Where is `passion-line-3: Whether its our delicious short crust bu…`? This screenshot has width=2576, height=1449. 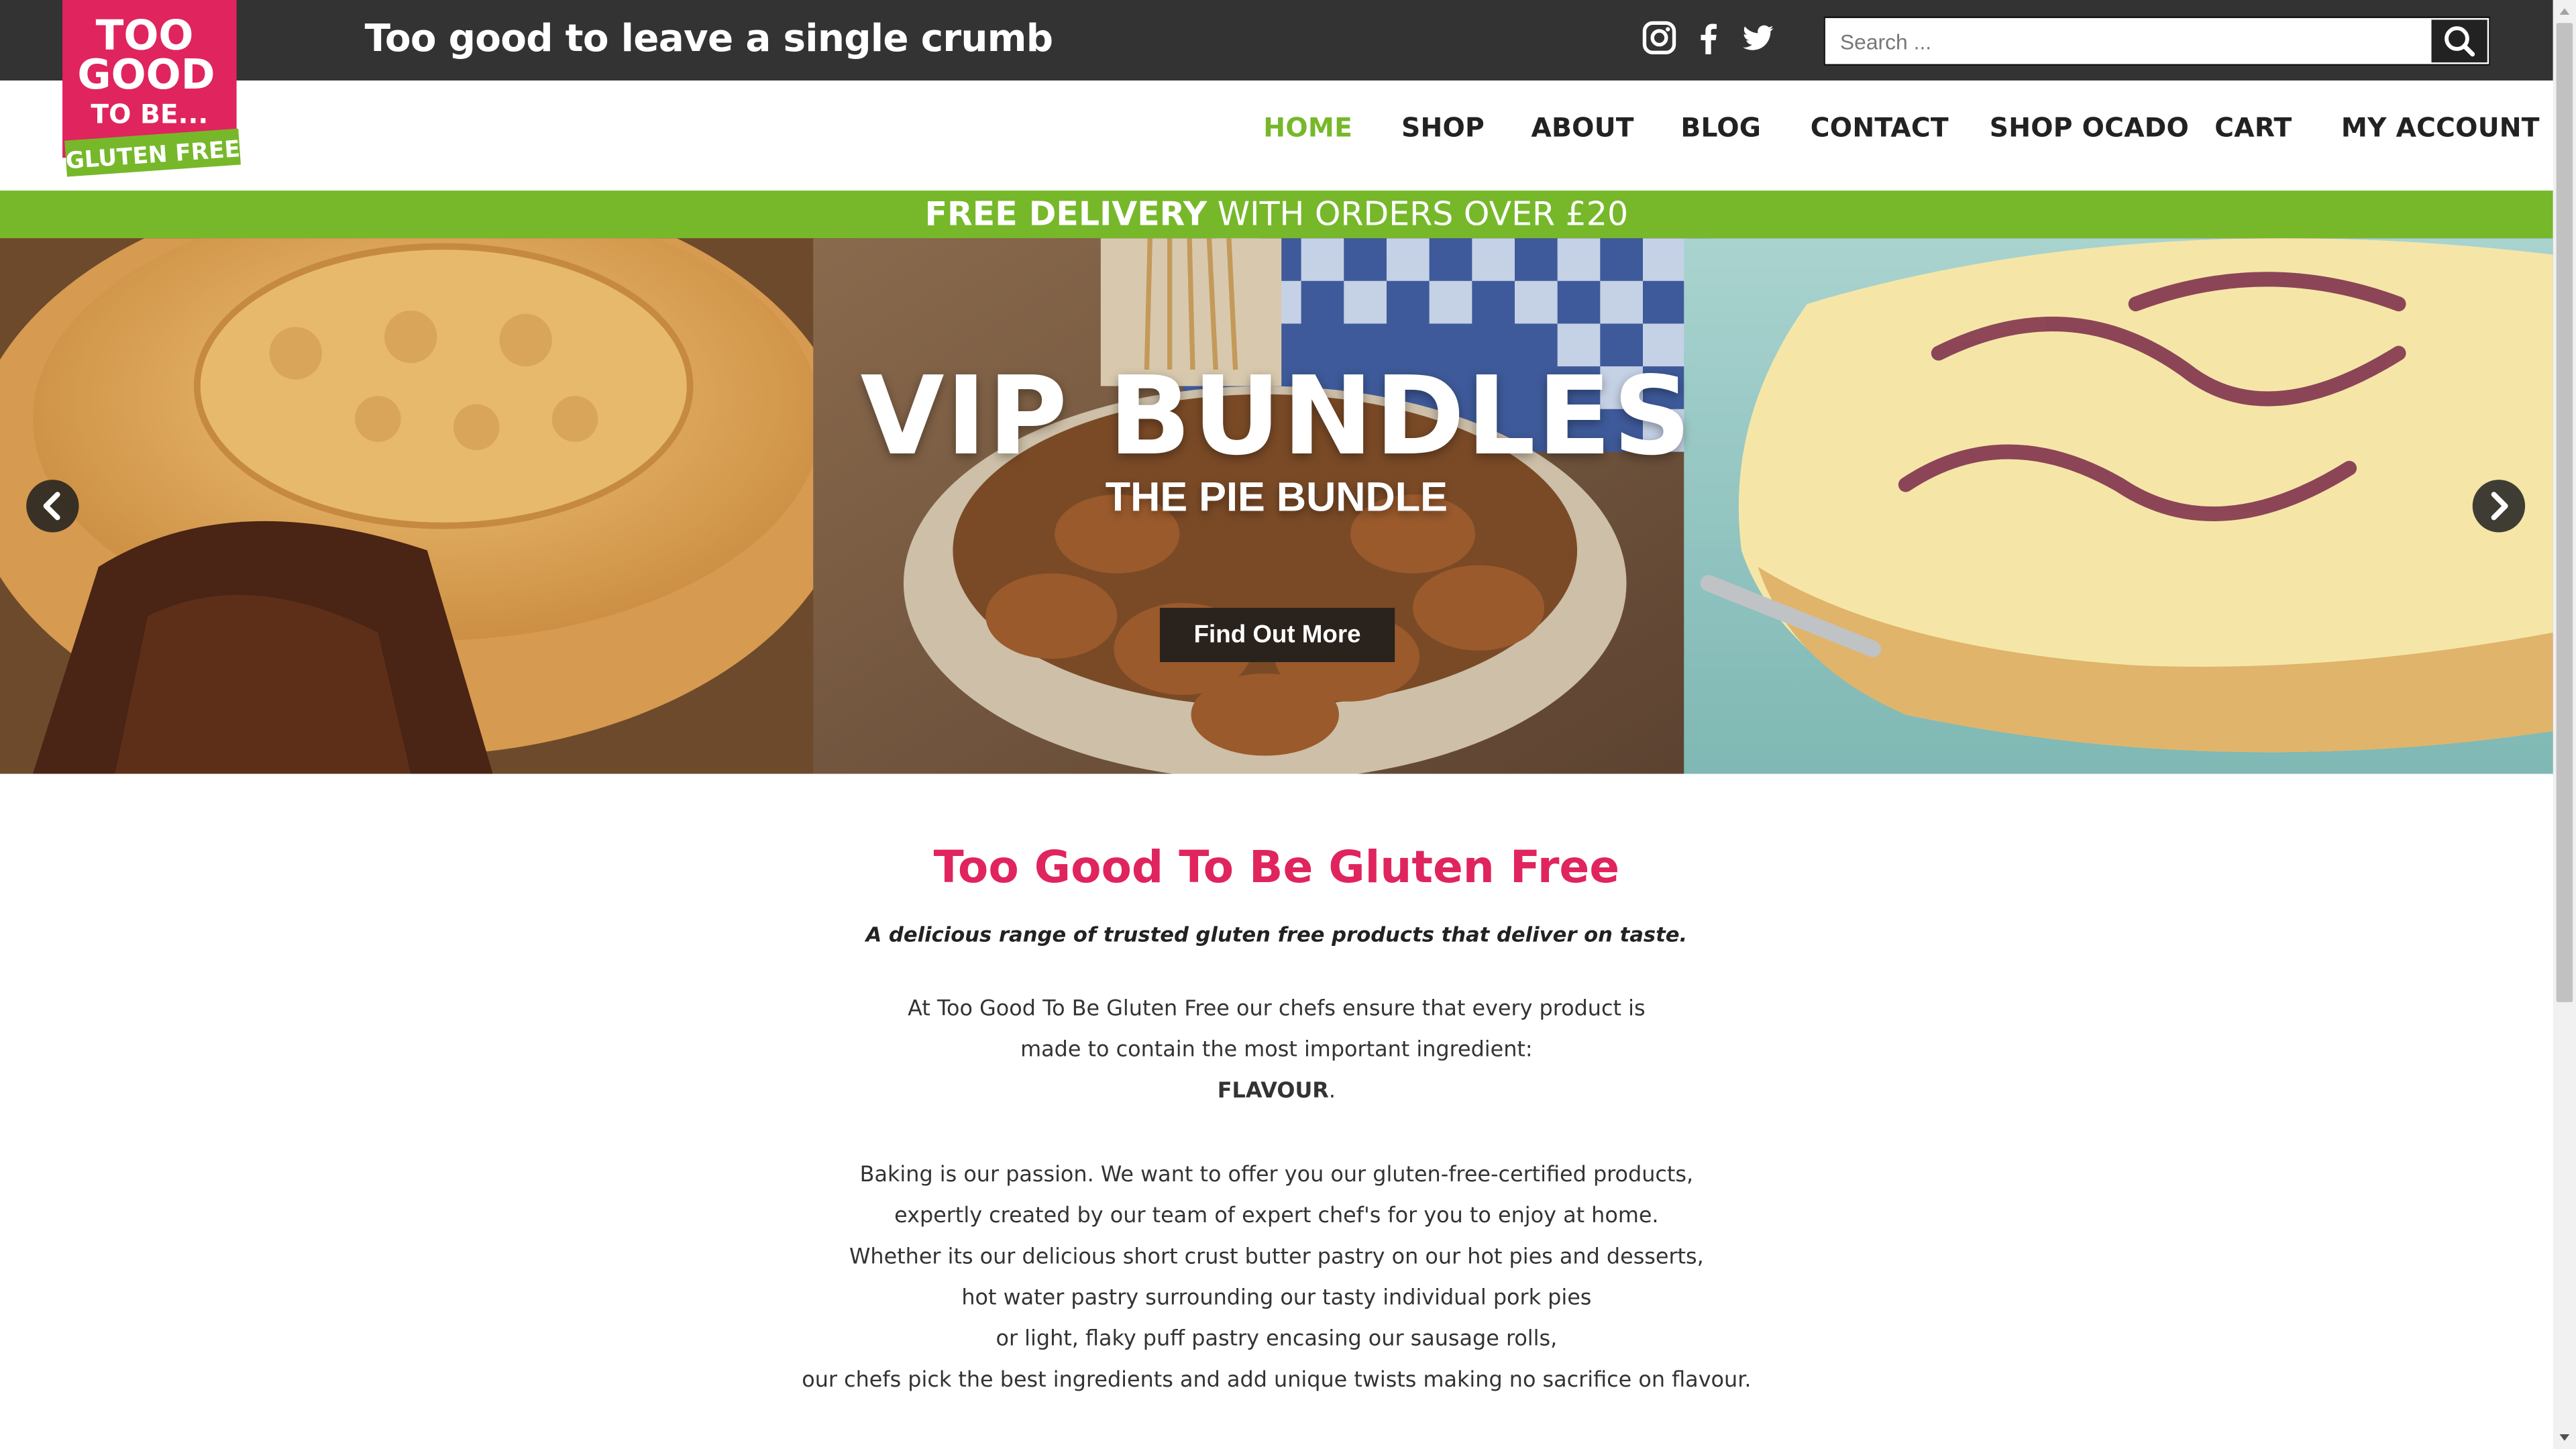 passion-line-3: Whether its our delicious short crust bu… is located at coordinates (1276, 1258).